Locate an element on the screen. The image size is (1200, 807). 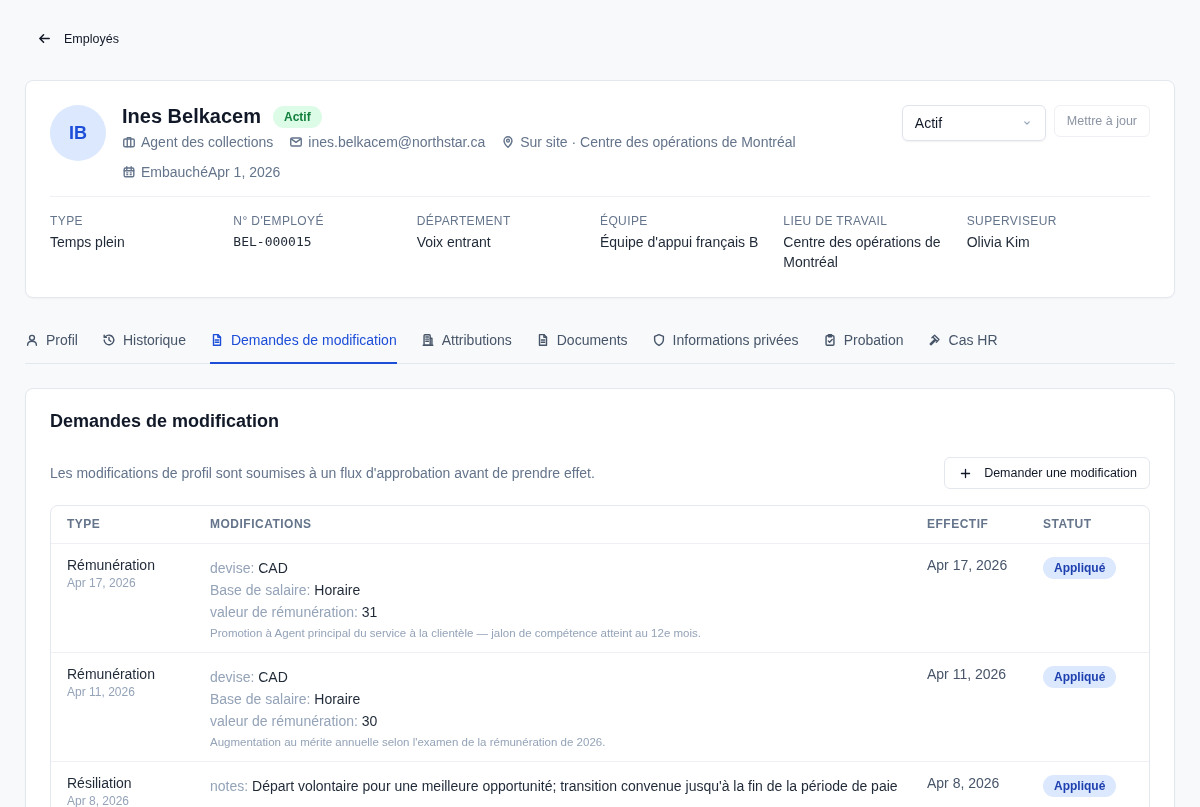
gavel-icon is located at coordinates (934, 340).